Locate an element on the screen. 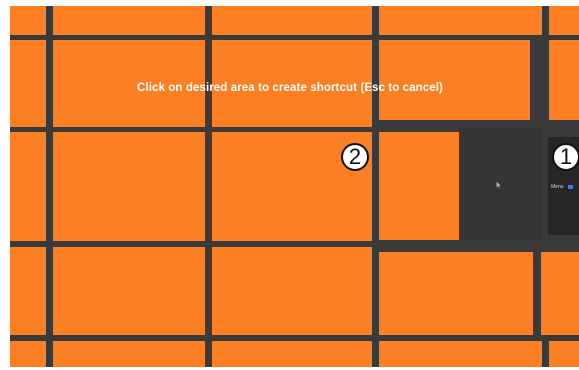 Image resolution: width=579 pixels, height=370 pixels. grid-cell-r3-c4 is located at coordinates (560, 293).